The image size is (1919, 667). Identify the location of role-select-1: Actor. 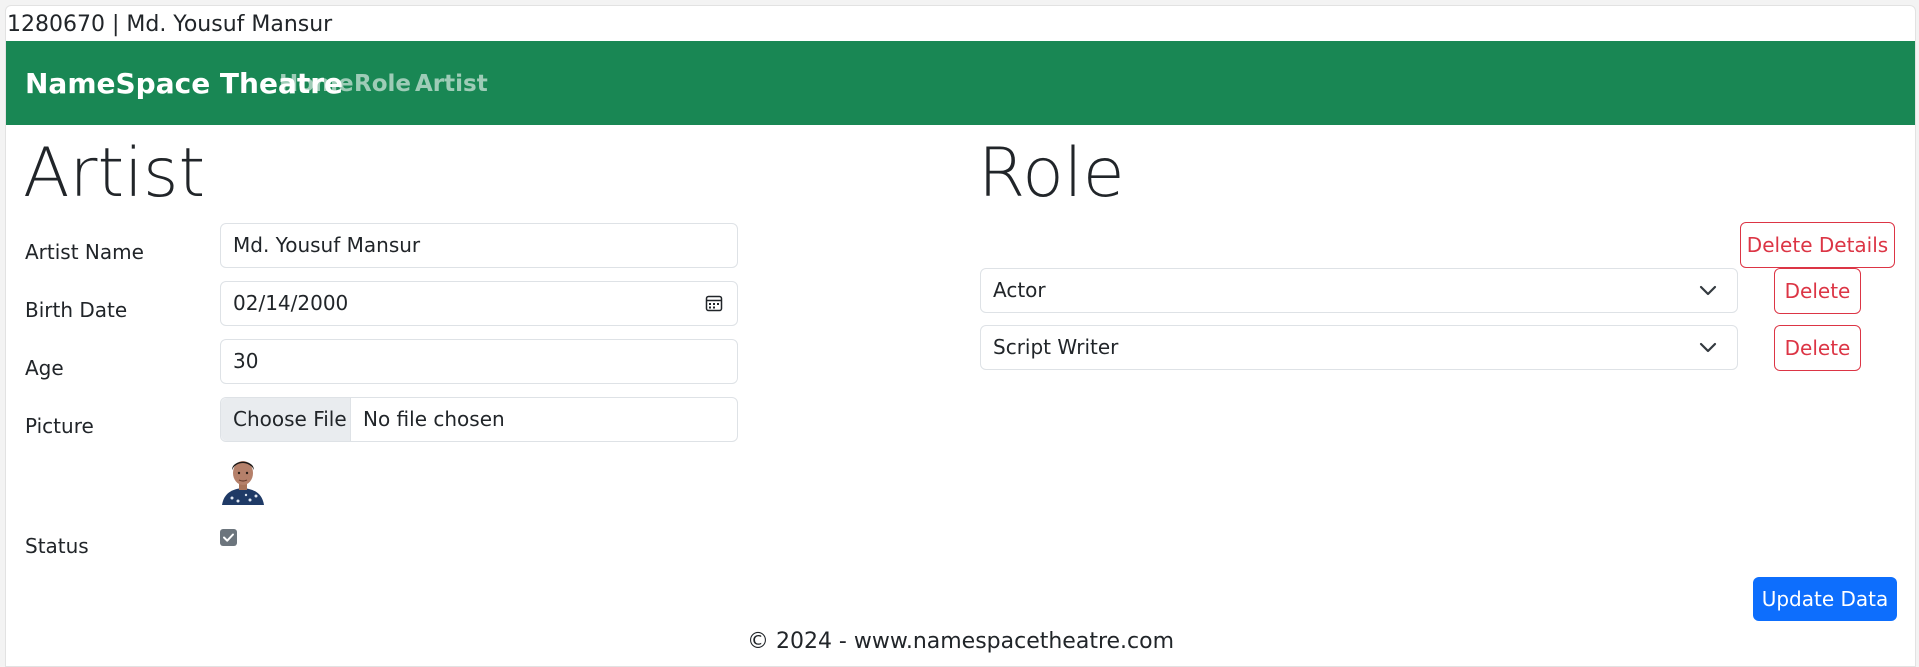
(1359, 290).